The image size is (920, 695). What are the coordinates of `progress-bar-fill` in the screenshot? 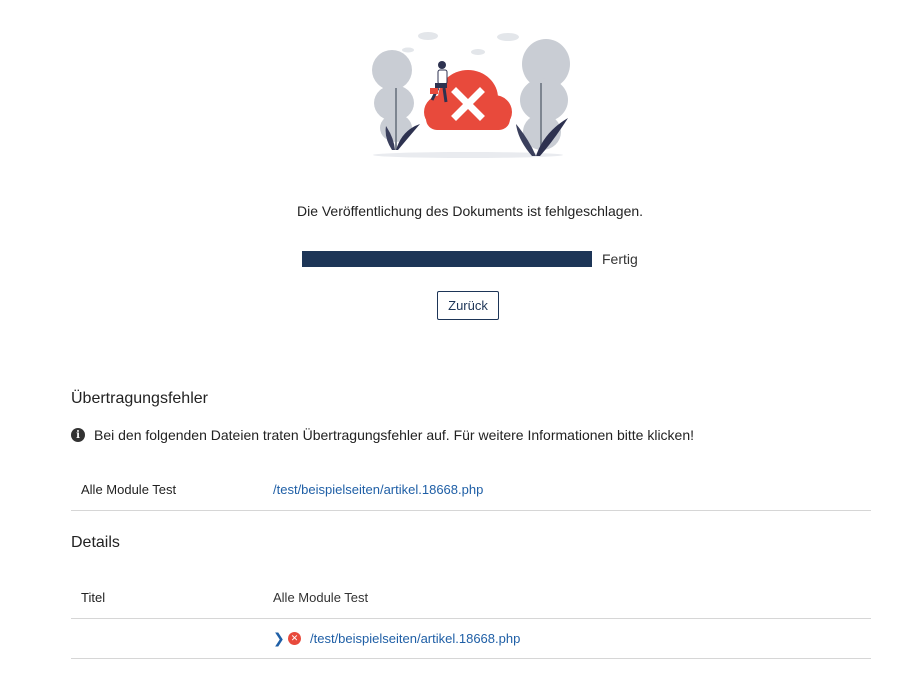 It's located at (447, 259).